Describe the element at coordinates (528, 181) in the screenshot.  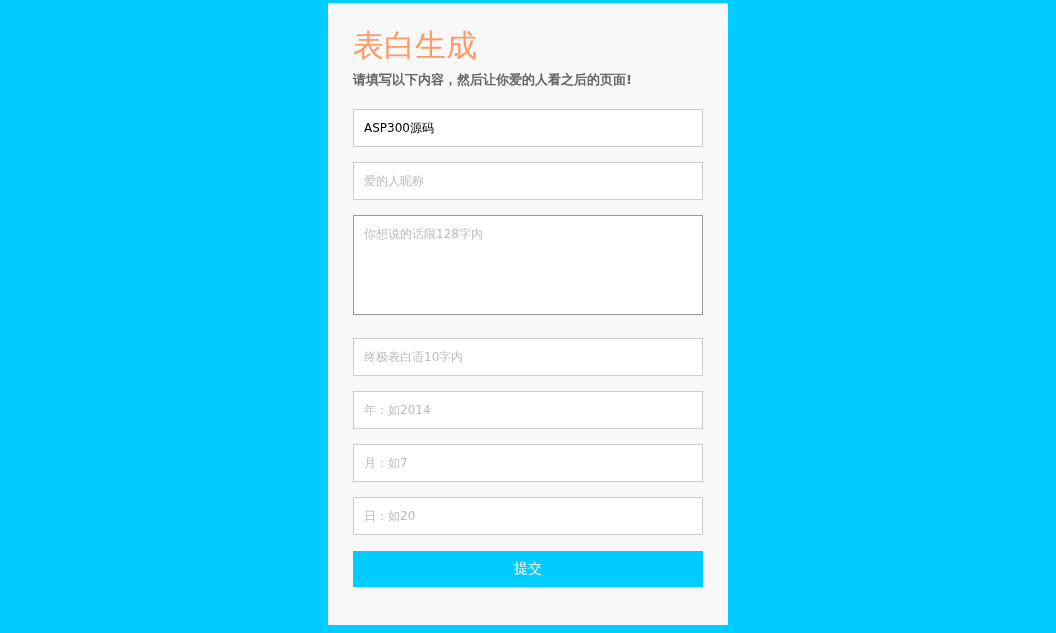
I see `input-field: 爱的人昵称` at that location.